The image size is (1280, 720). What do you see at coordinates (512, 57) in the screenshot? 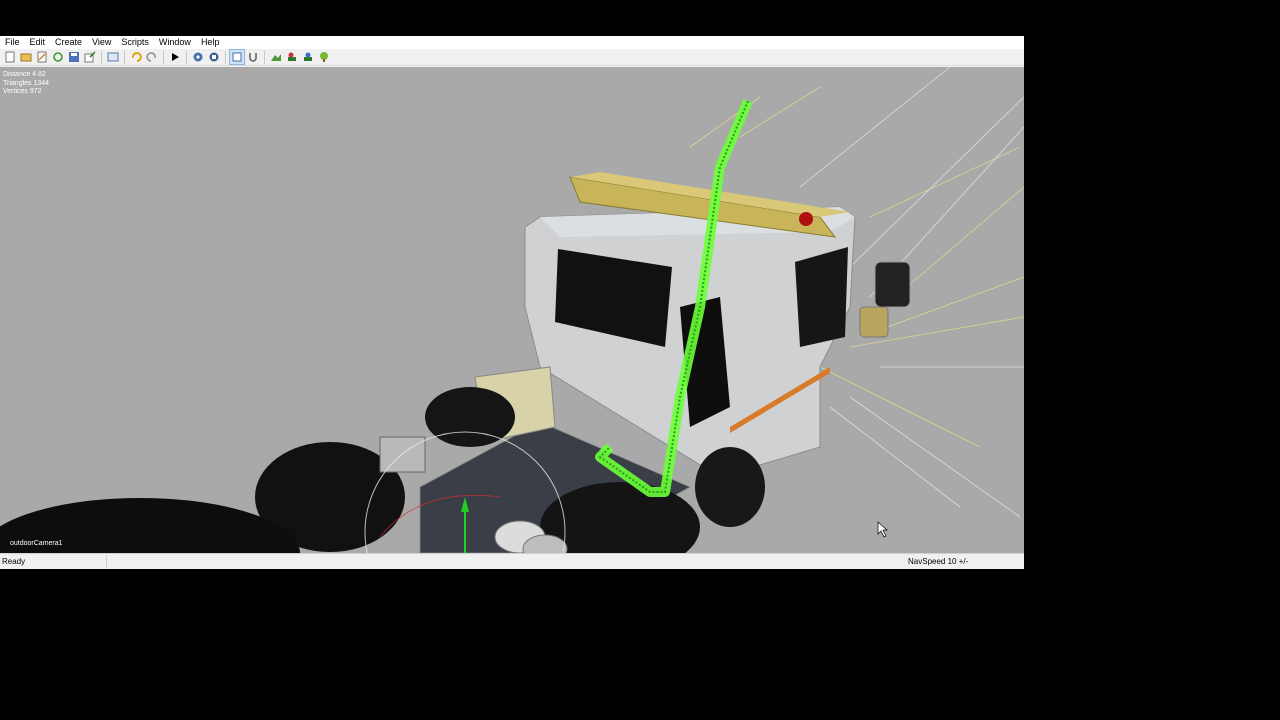
I see `toolbar` at bounding box center [512, 57].